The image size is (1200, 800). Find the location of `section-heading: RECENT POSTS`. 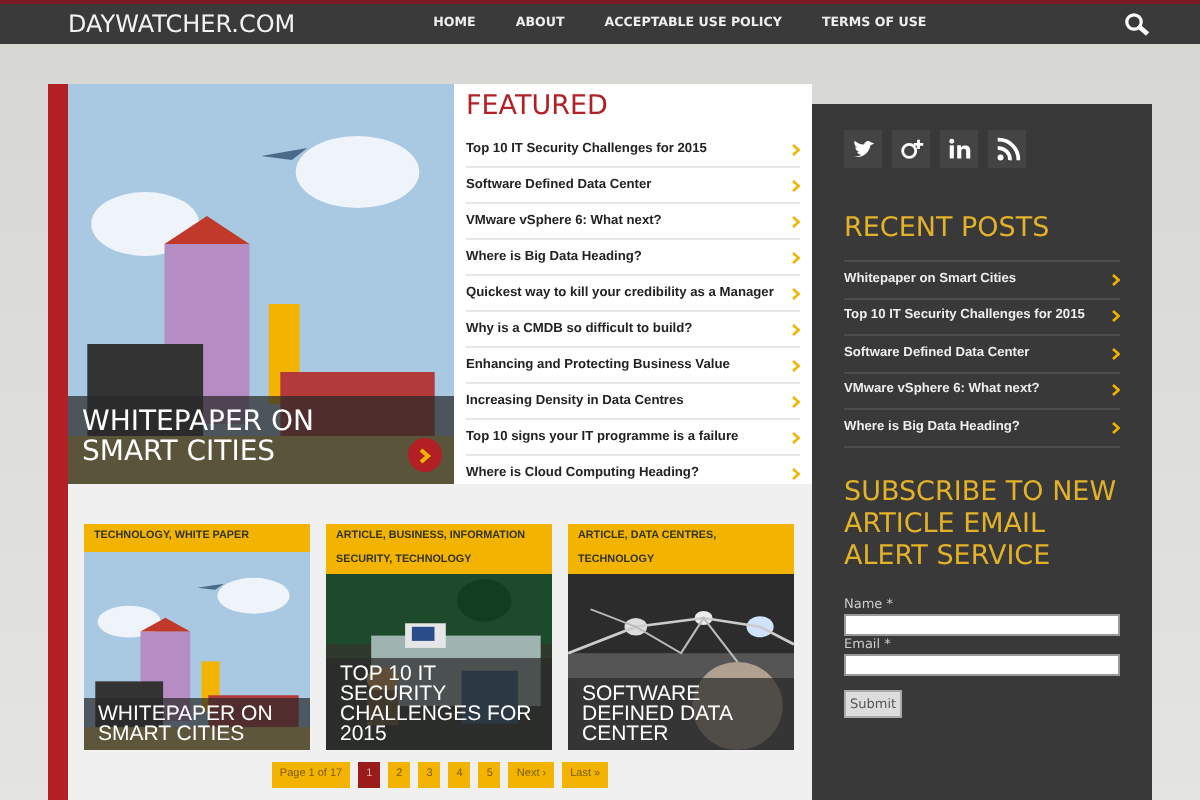

section-heading: RECENT POSTS is located at coordinates (948, 228).